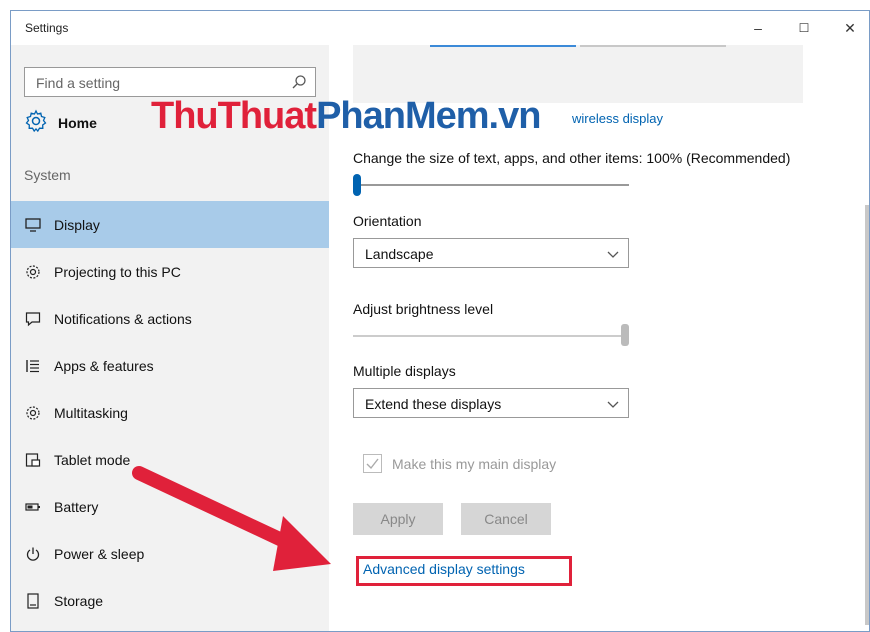 The height and width of the screenshot is (632, 870). I want to click on sidebar-item-label: Tablet mode, so click(92, 459).